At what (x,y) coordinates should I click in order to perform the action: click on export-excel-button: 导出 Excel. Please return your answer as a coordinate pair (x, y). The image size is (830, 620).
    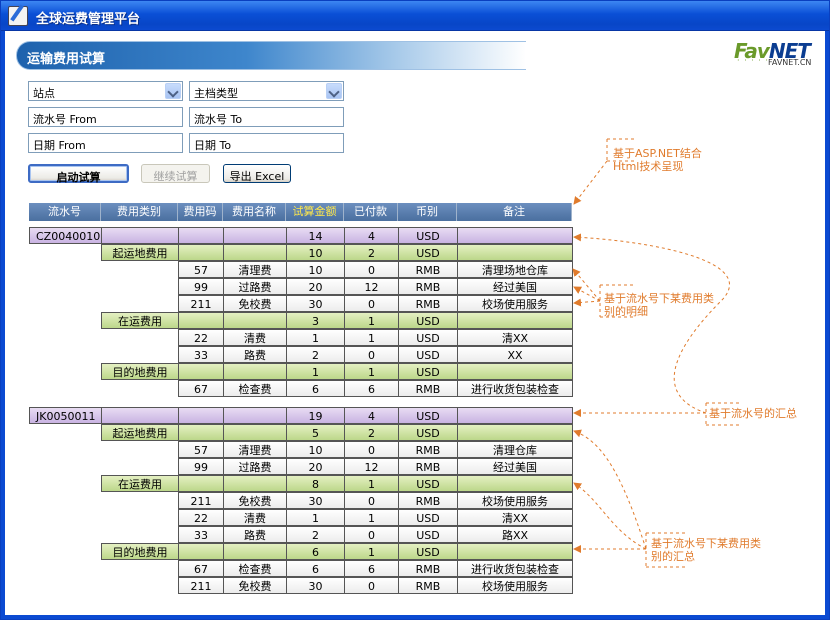
    Looking at the image, I should click on (257, 173).